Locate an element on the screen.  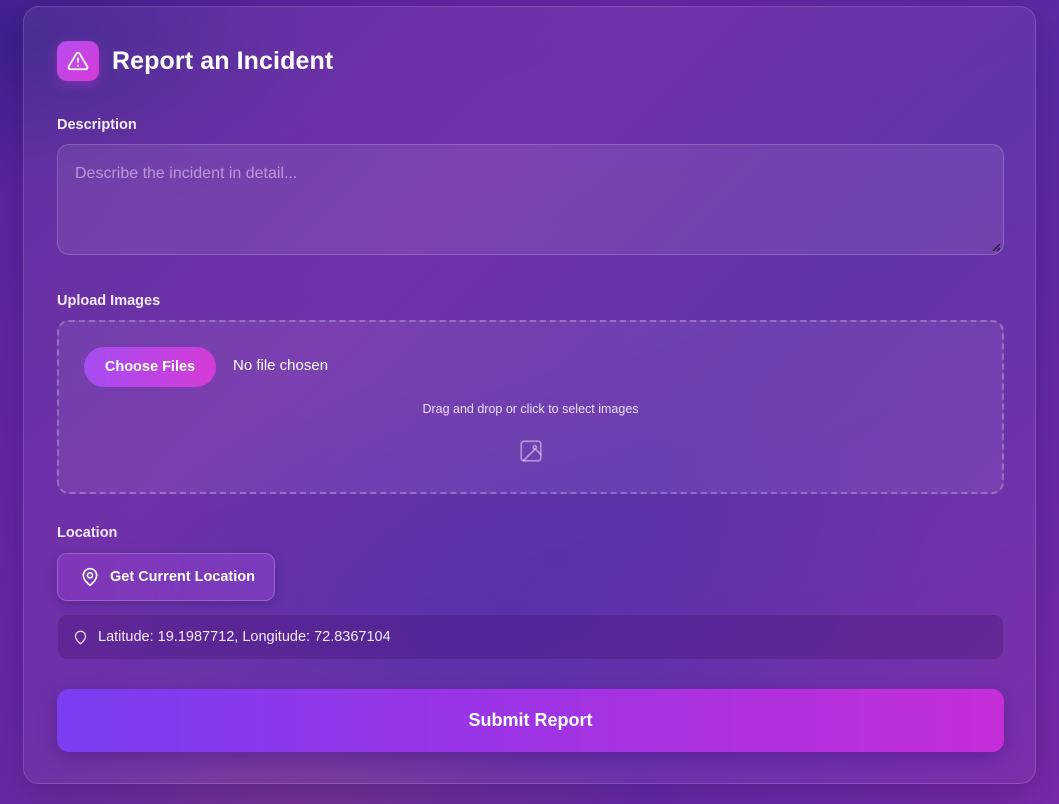
warning-triangle-icon is located at coordinates (78, 61).